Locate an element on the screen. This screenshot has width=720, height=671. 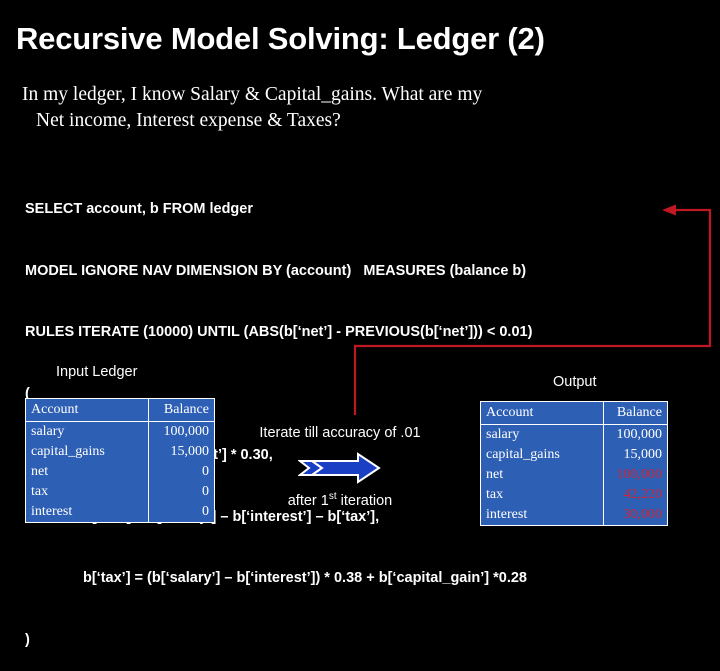
input-cell-account: tax is located at coordinates (87, 492).